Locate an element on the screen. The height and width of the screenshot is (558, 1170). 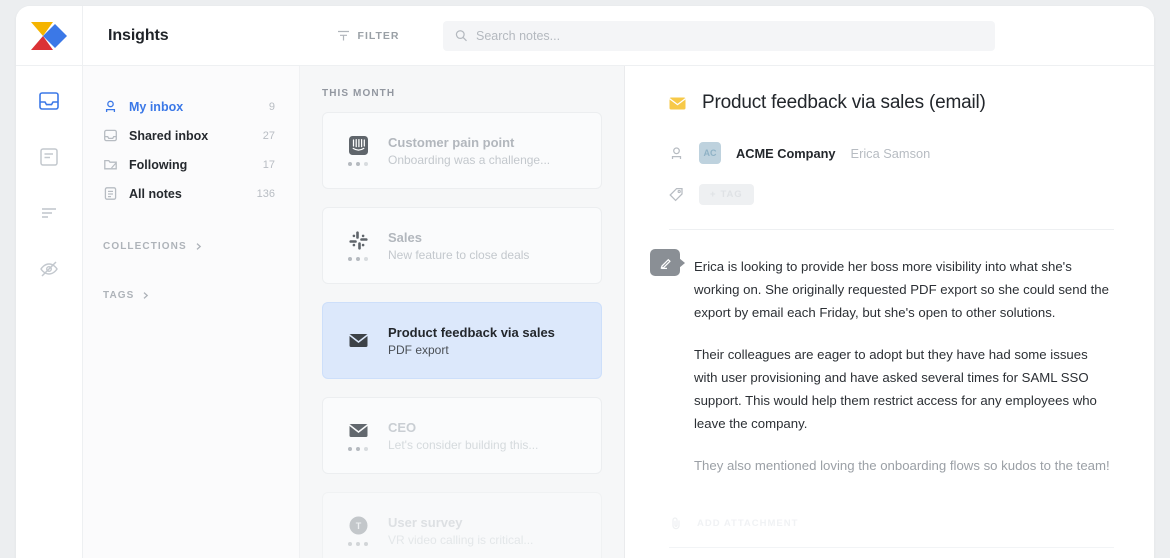
sidebar-item-label: Shared inbox is located at coordinates (169, 135).